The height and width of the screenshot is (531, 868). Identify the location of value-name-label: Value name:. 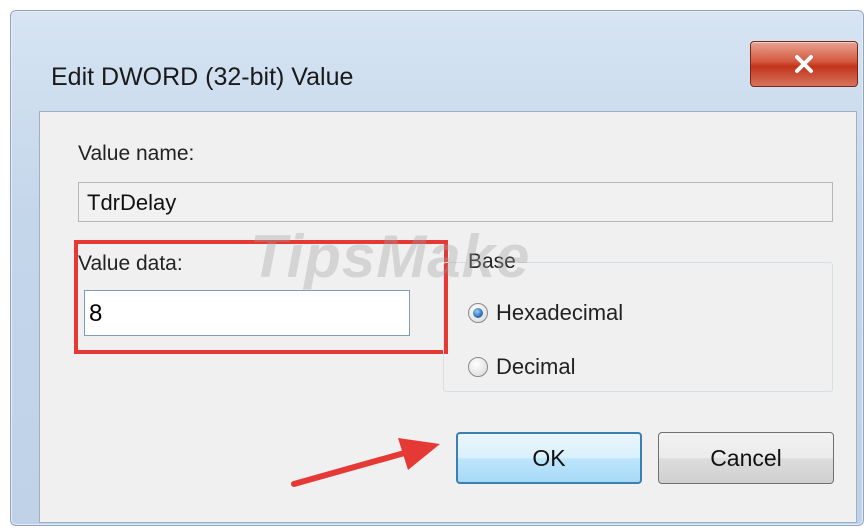
(136, 153).